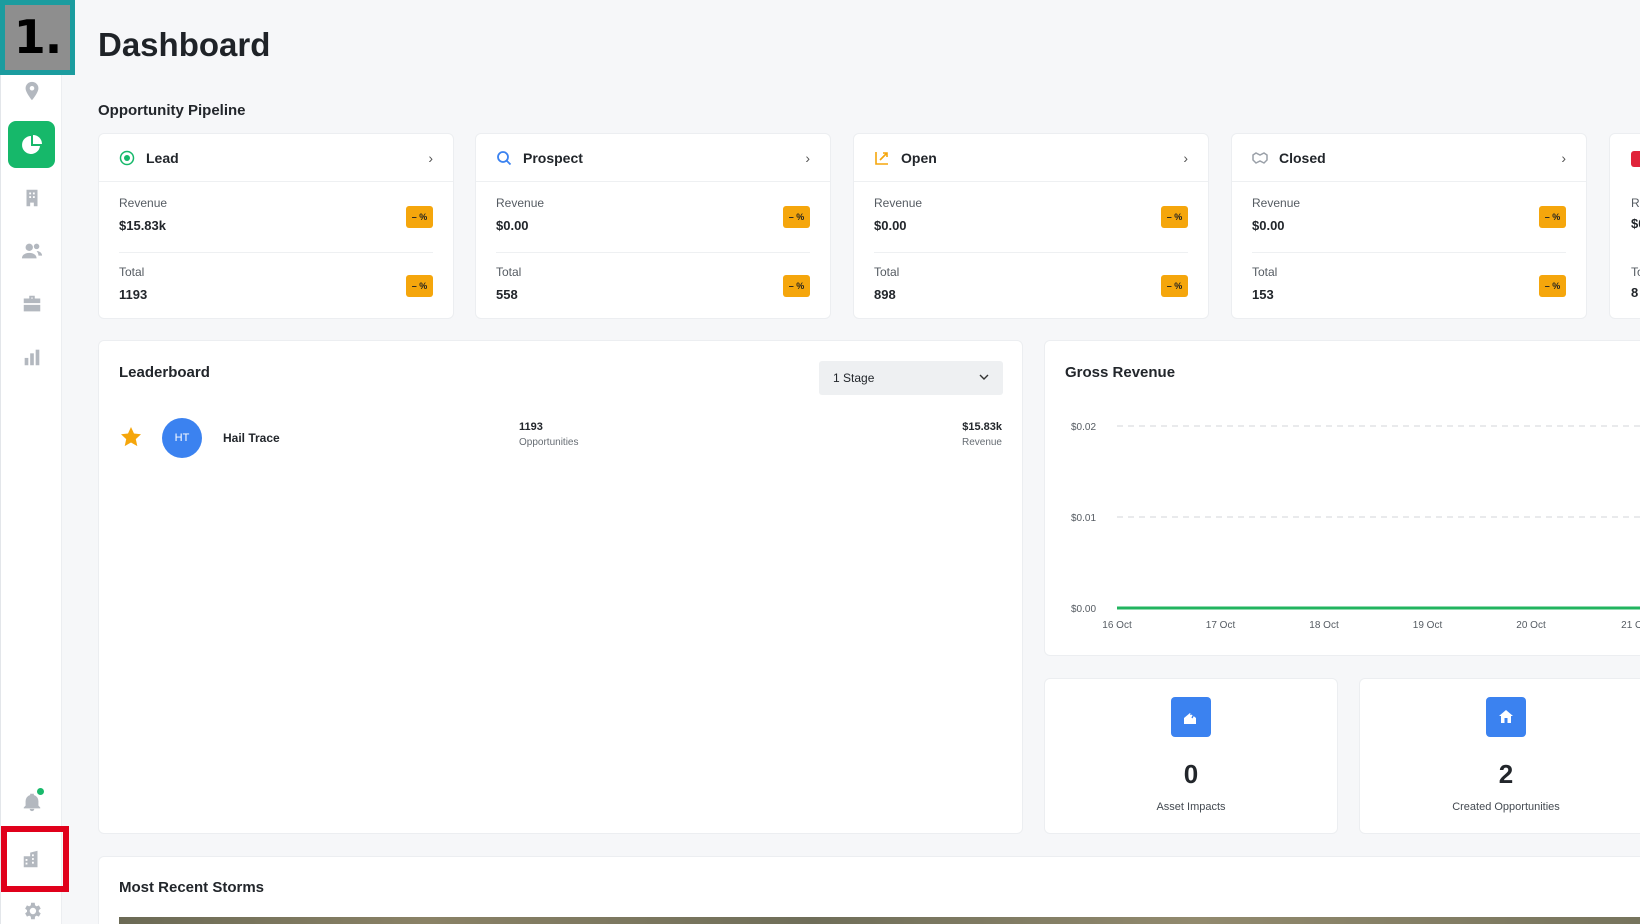 The height and width of the screenshot is (924, 1640). I want to click on leader-revenue: $15.83k Revenue, so click(982, 434).